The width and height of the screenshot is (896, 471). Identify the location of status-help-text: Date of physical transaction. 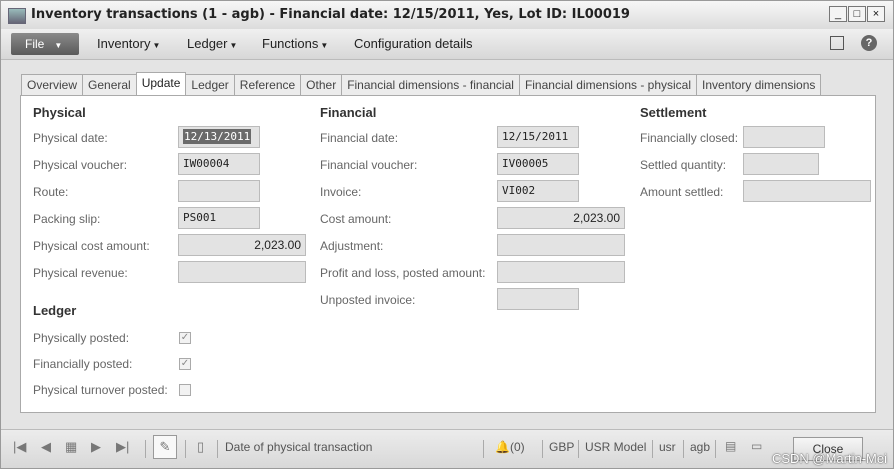
(299, 447).